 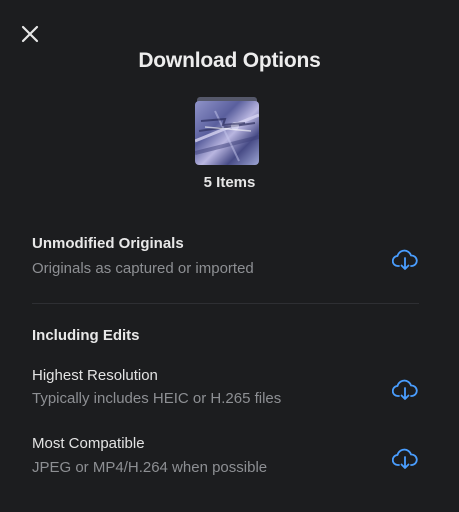 I want to click on close-button, so click(x=30, y=34).